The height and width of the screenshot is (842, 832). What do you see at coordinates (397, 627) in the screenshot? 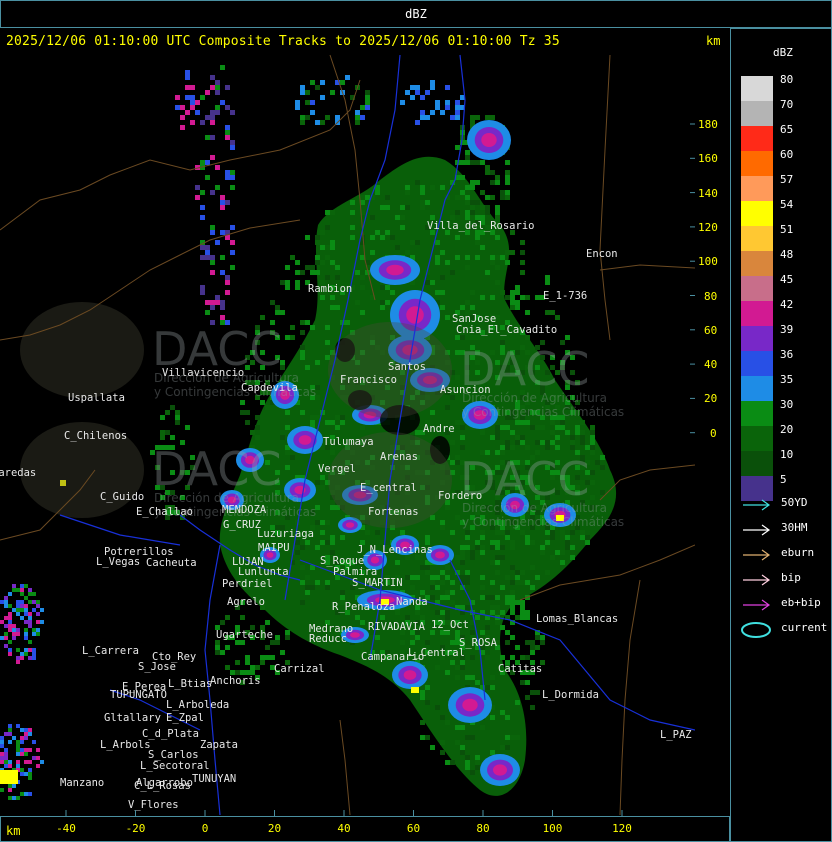
I see `place-label: RIVADAVIA` at bounding box center [397, 627].